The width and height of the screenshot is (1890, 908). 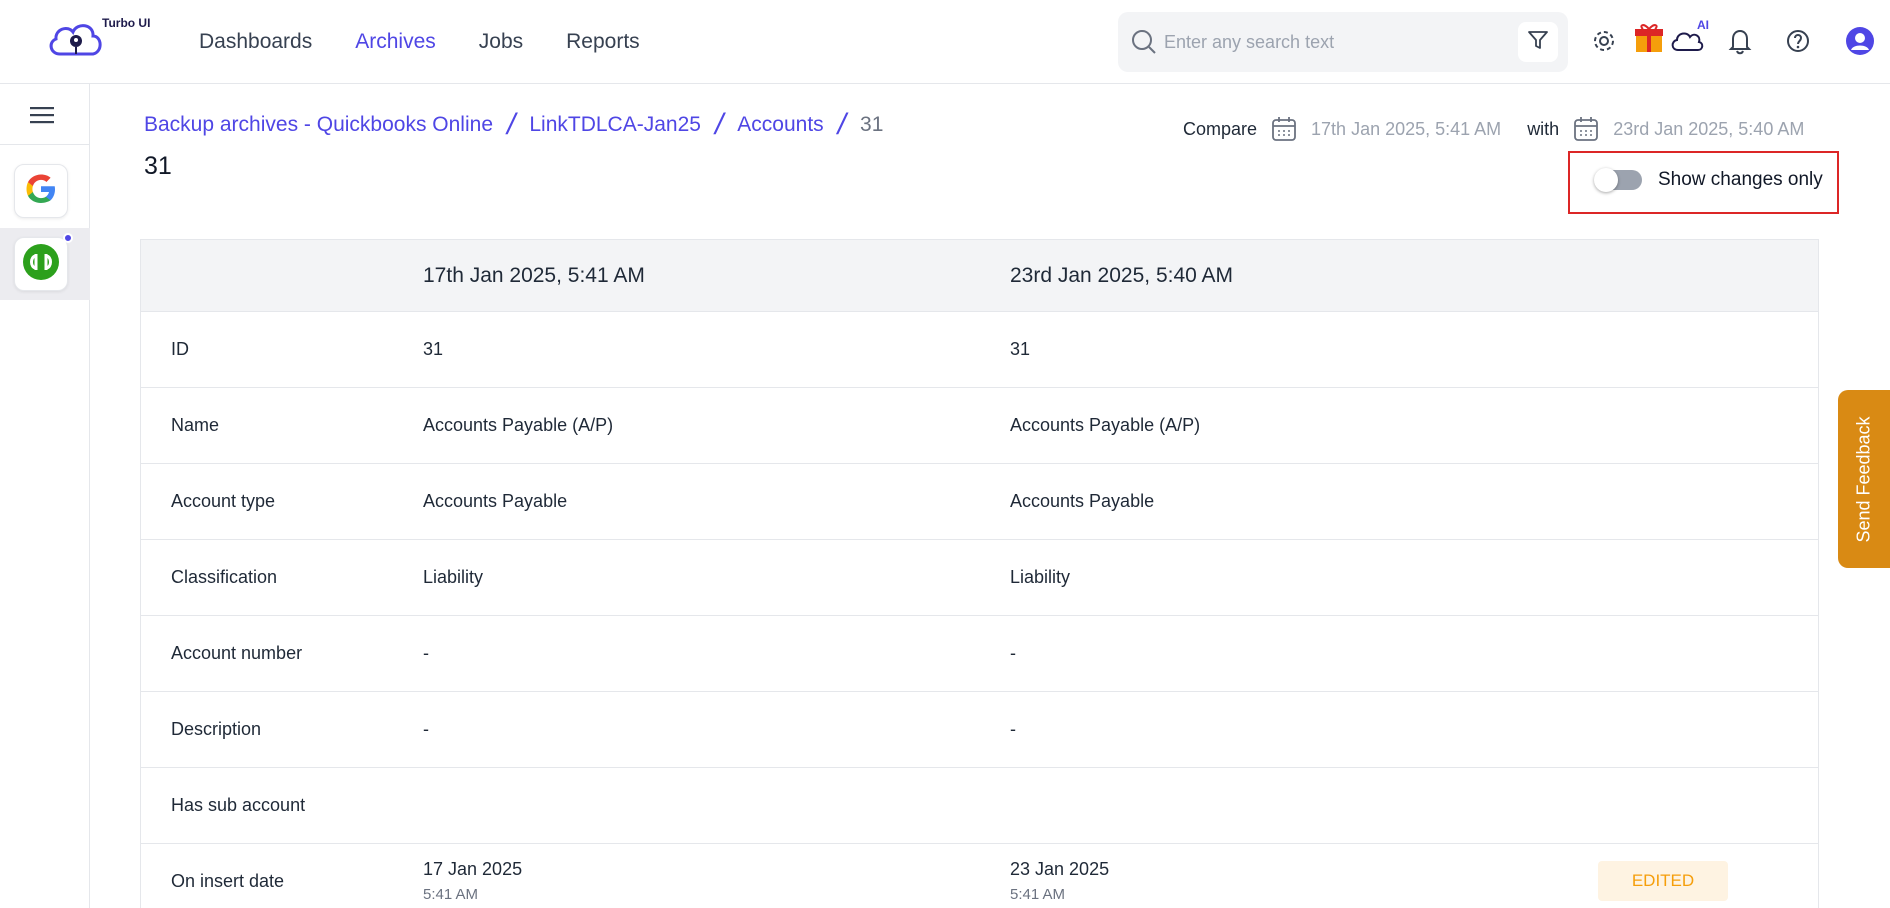 What do you see at coordinates (1740, 179) in the screenshot?
I see `show-changes-label: Show changes only` at bounding box center [1740, 179].